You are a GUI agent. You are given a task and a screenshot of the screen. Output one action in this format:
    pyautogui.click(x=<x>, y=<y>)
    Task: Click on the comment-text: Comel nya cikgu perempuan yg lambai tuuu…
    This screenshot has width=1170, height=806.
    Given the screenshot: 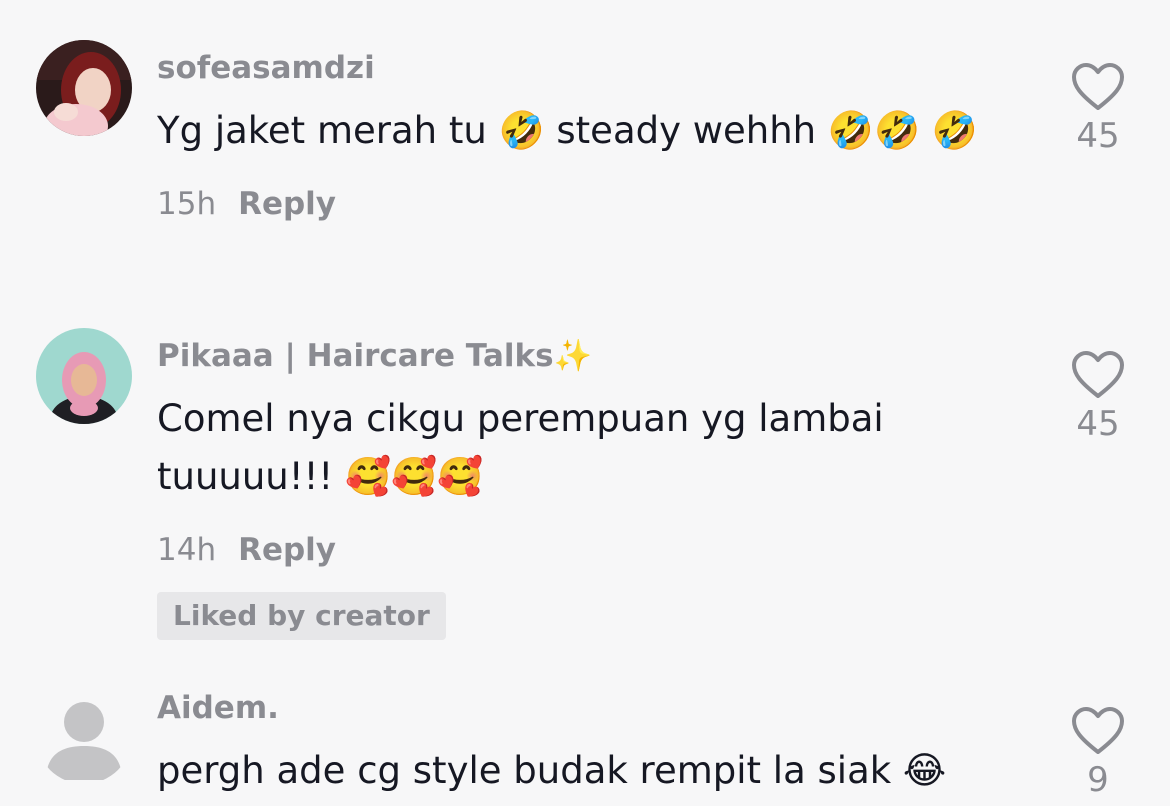 What is the action you would take?
    pyautogui.click(x=520, y=447)
    